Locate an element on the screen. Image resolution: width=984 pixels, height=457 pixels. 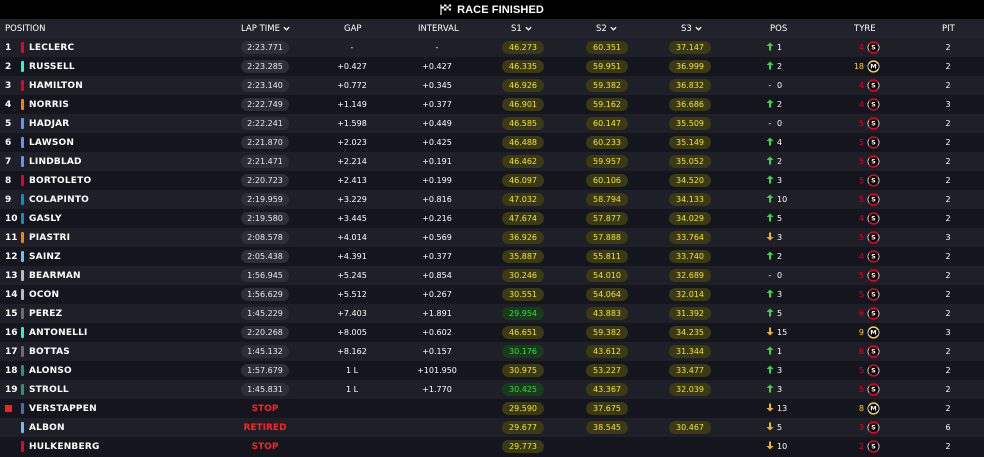
s3-cell: 36.832 is located at coordinates (690, 85).